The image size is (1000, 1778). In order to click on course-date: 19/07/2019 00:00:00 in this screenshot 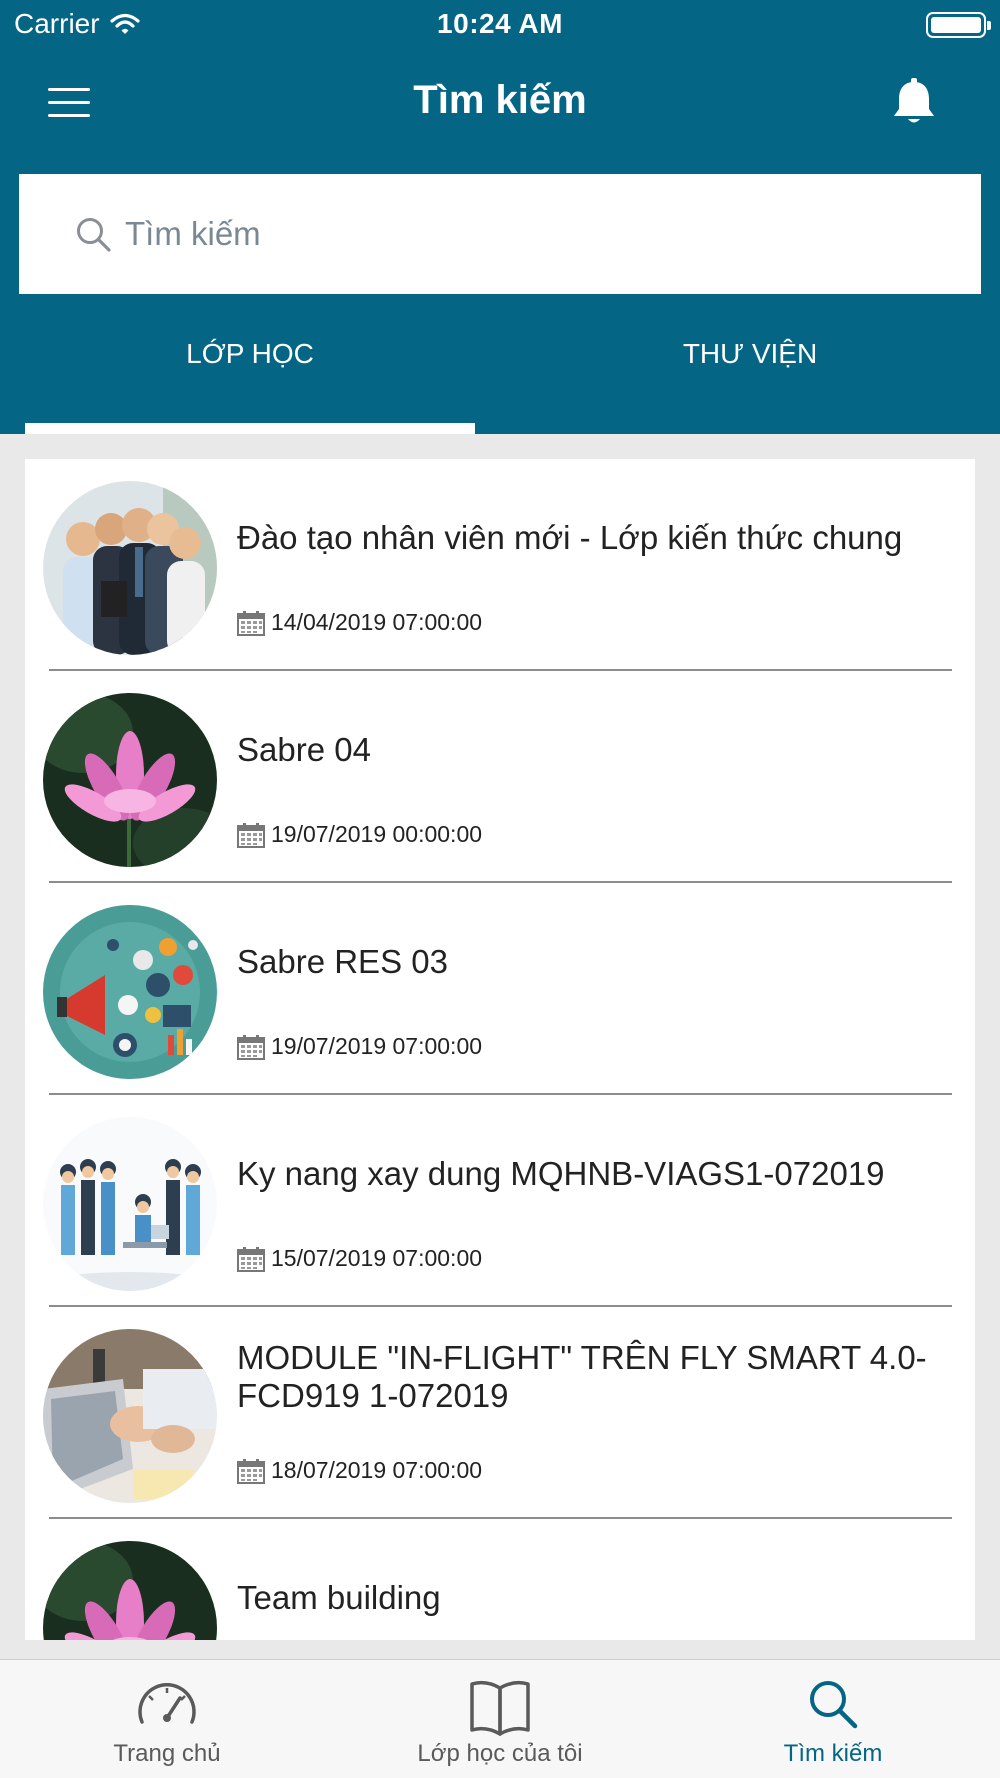, I will do `click(359, 834)`.